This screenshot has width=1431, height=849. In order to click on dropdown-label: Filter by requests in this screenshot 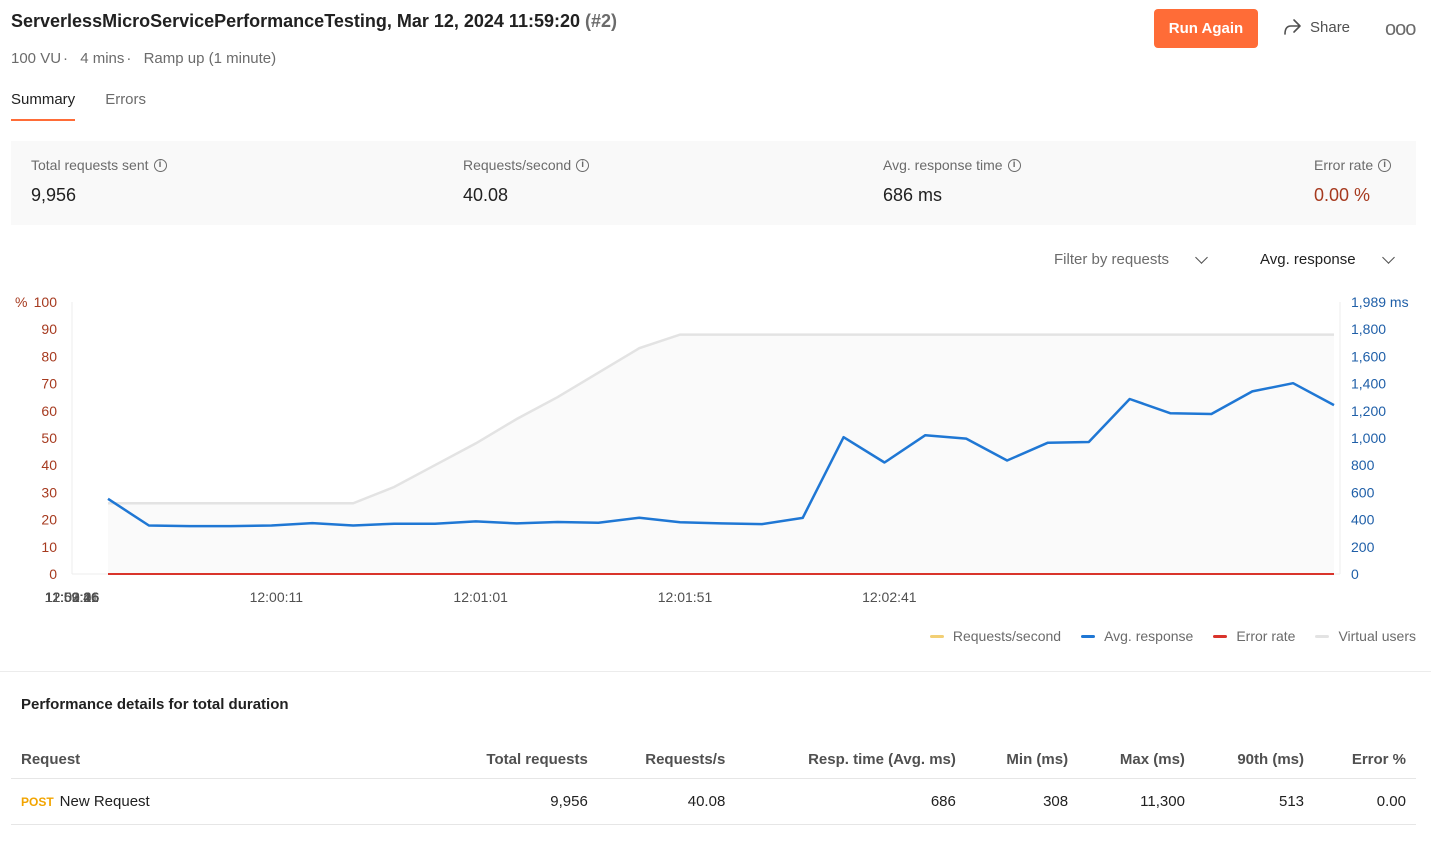, I will do `click(1112, 259)`.